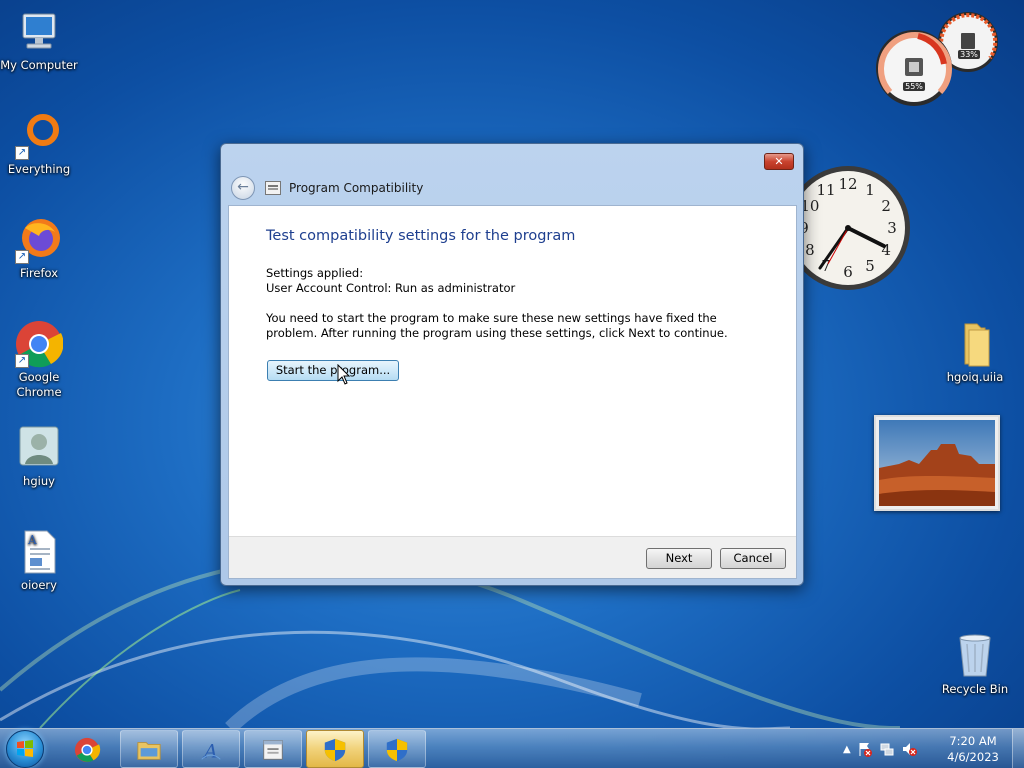 Image resolution: width=1024 pixels, height=768 pixels. What do you see at coordinates (344, 374) in the screenshot?
I see `mouse-cursor-icon` at bounding box center [344, 374].